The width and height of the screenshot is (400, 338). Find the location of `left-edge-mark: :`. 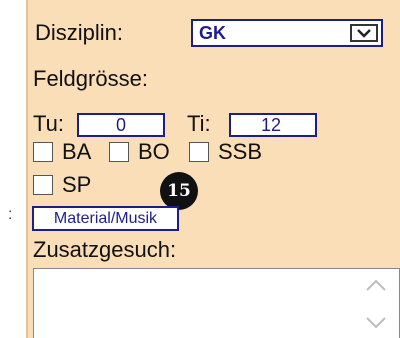

left-edge-mark: : is located at coordinates (10, 214).